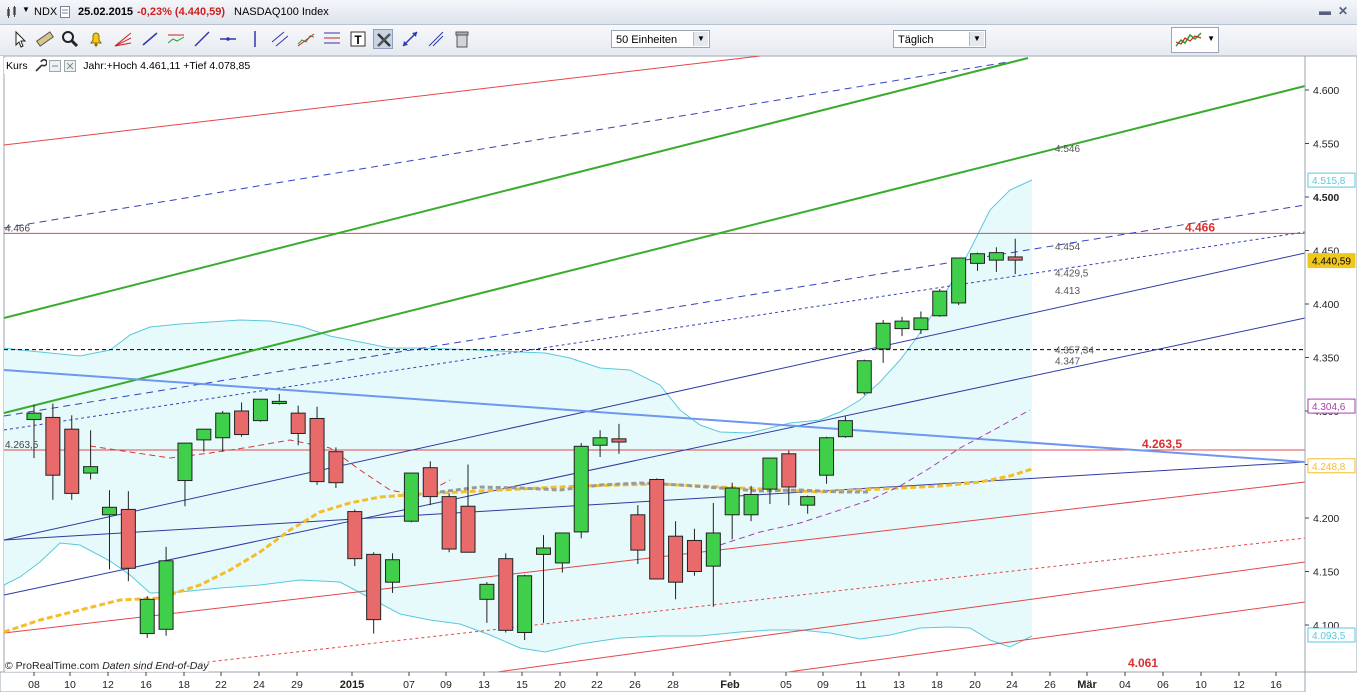 The image size is (1357, 692). What do you see at coordinates (280, 39) in the screenshot?
I see `parallel-lines-icon` at bounding box center [280, 39].